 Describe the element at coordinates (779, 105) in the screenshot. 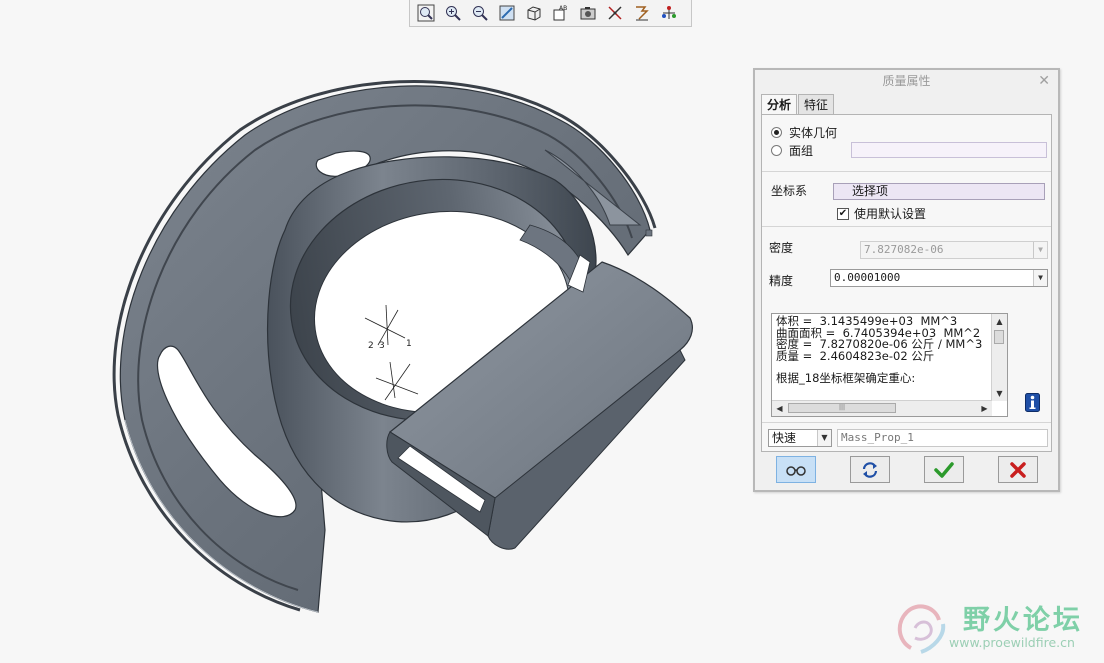

I see `tab-analysis: 分析` at that location.